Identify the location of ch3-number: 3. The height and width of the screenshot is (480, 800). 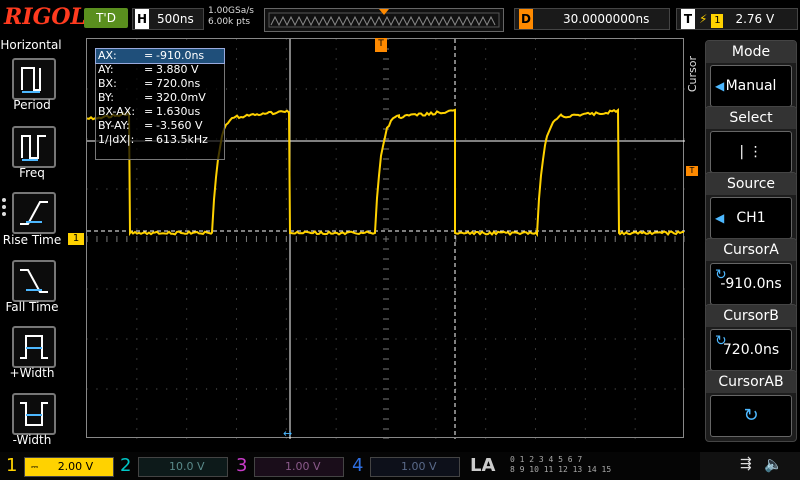
(241, 466).